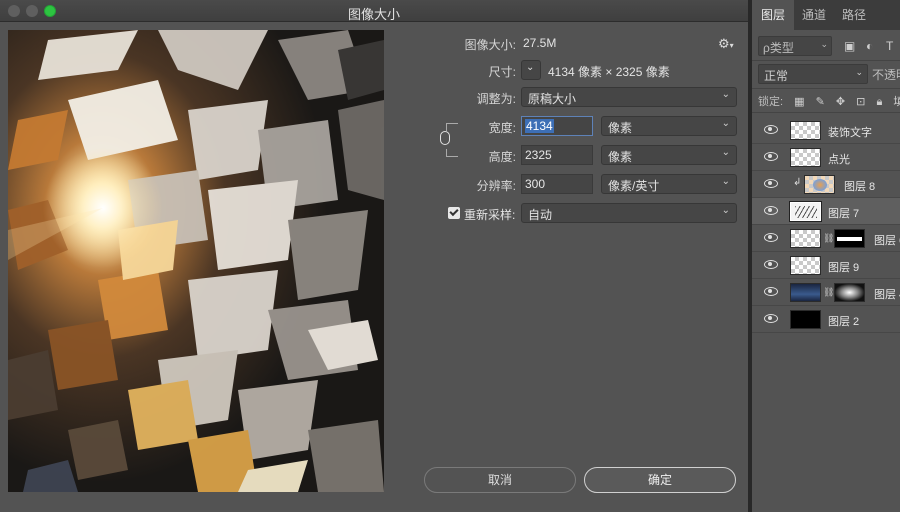 This screenshot has width=900, height=512. What do you see at coordinates (844, 268) in the screenshot?
I see `layer-name: 图层 9` at bounding box center [844, 268].